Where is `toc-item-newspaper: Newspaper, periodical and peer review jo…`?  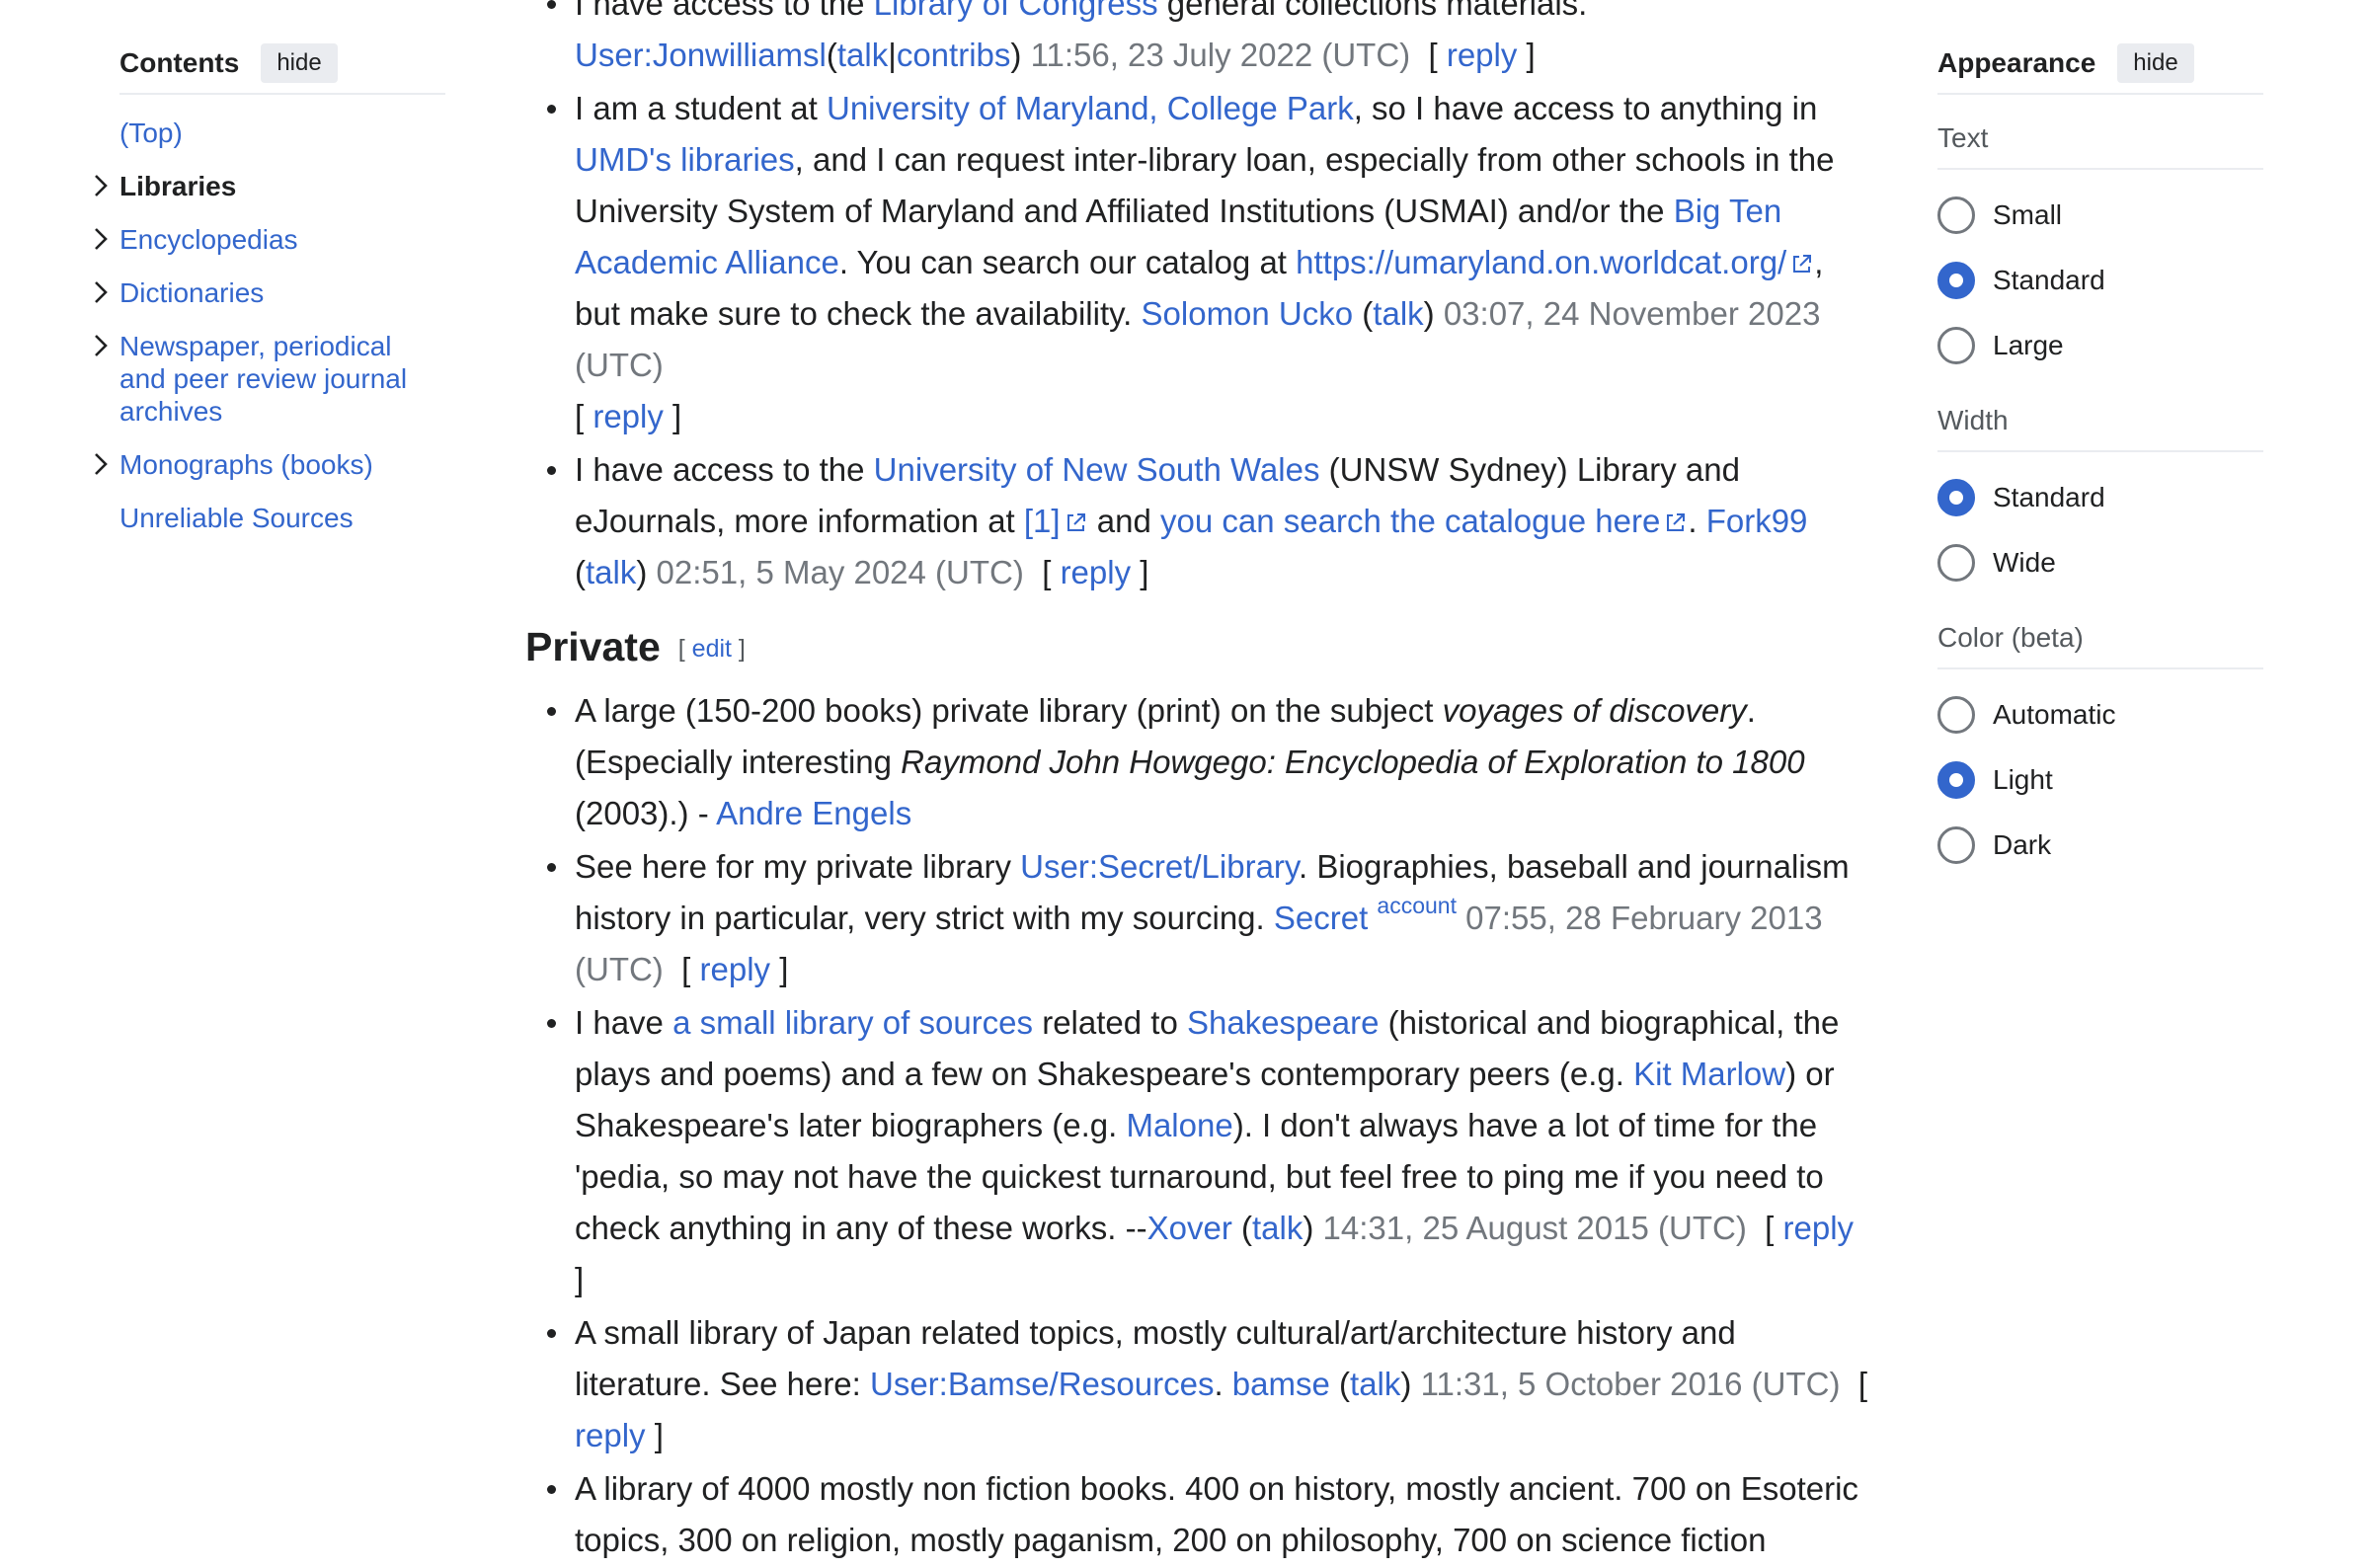
toc-item-newspaper: Newspaper, periodical and peer review jo… is located at coordinates (256, 379).